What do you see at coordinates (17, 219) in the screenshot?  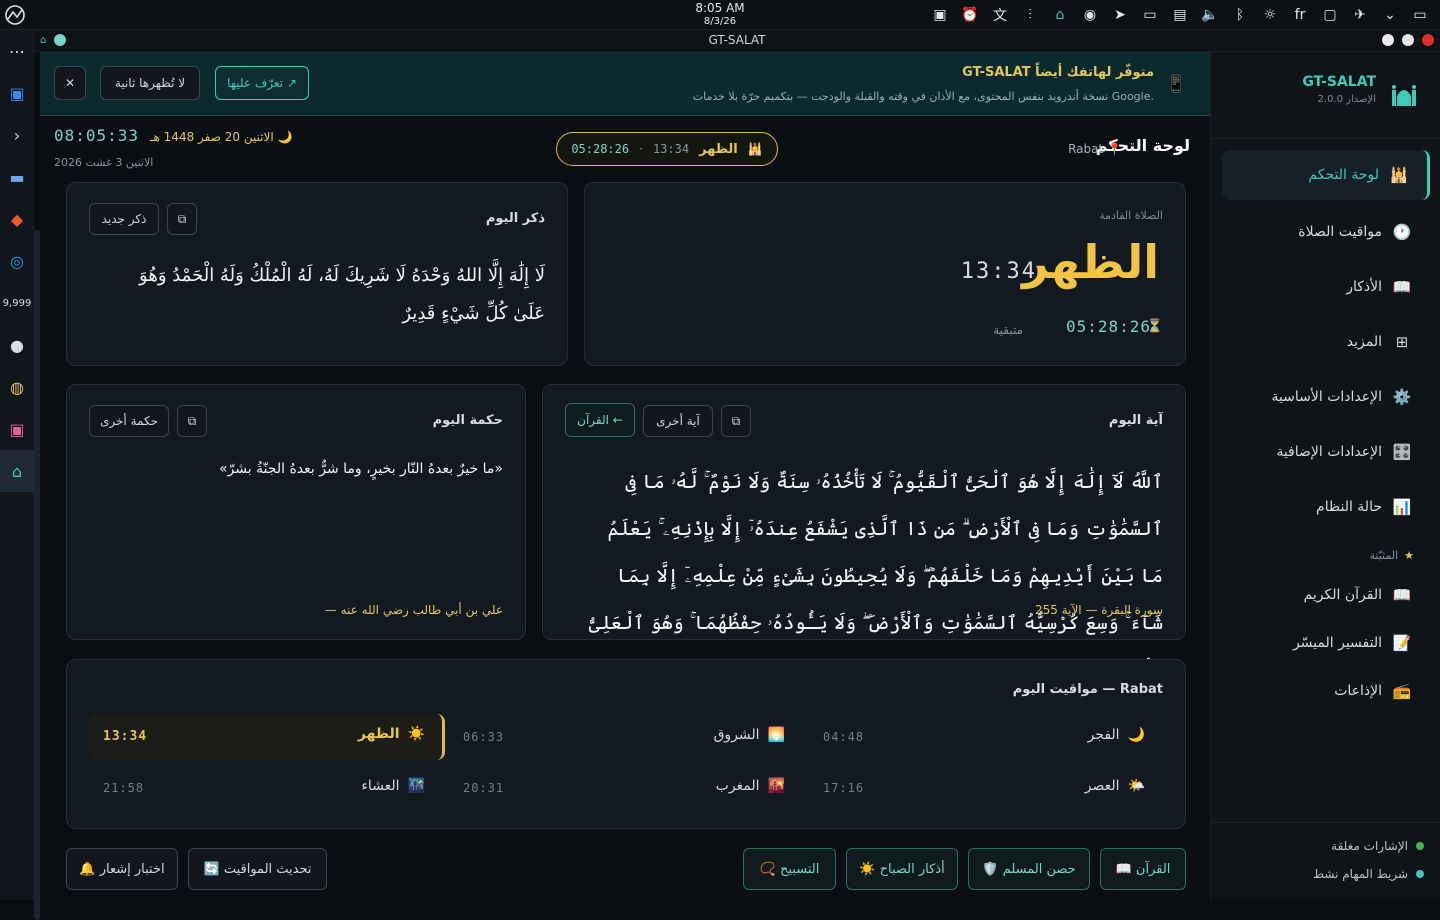 I see `dock-item-brave: ◆` at bounding box center [17, 219].